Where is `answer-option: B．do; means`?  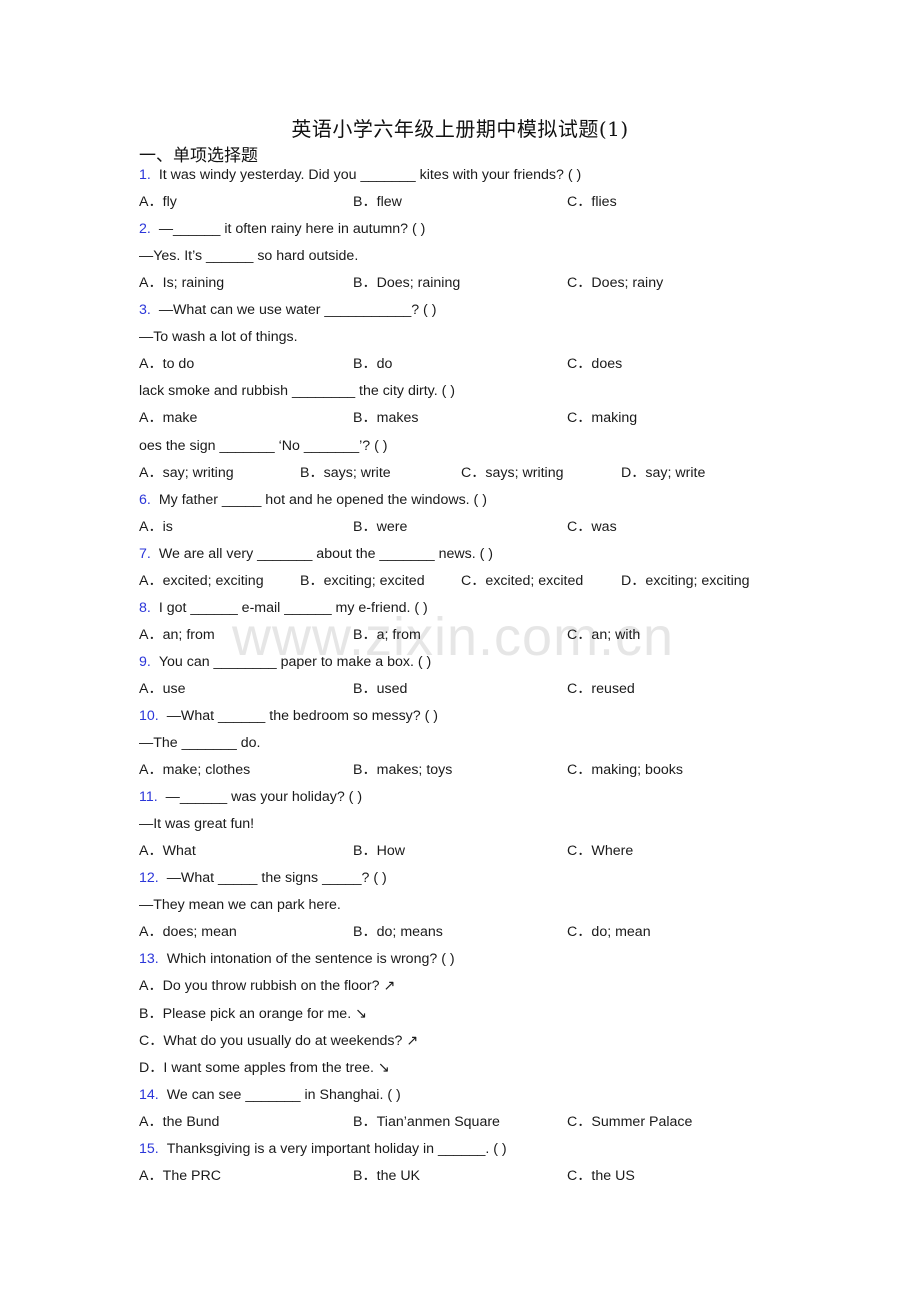 answer-option: B．do; means is located at coordinates (398, 932).